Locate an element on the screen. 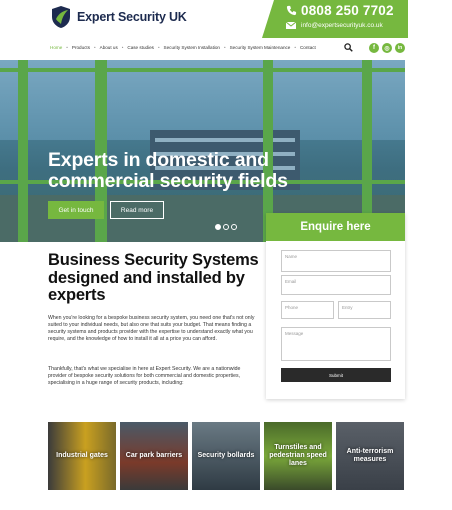  brand-name: Expert Security UK is located at coordinates (132, 17).